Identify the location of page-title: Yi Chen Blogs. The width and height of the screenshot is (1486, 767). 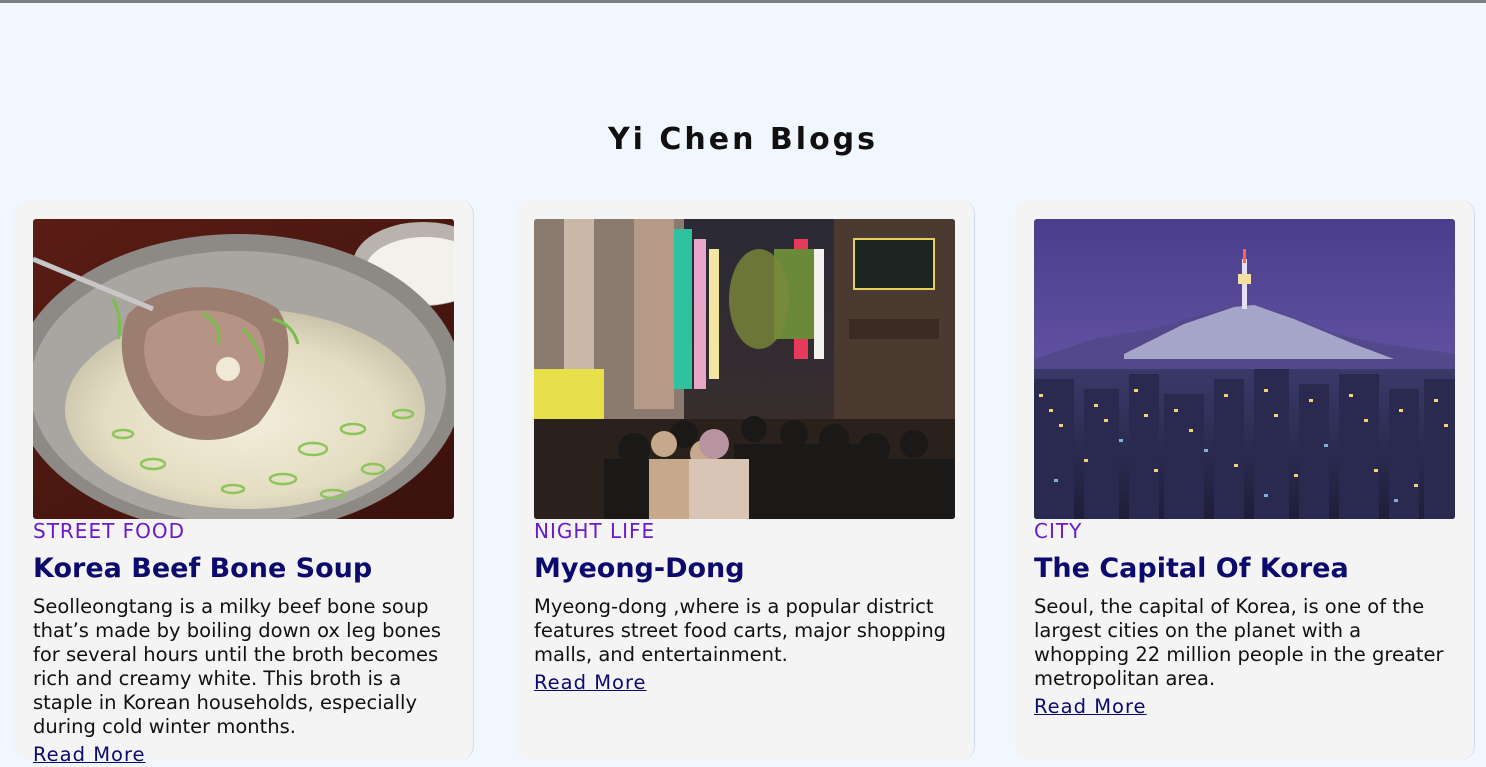
(743, 139).